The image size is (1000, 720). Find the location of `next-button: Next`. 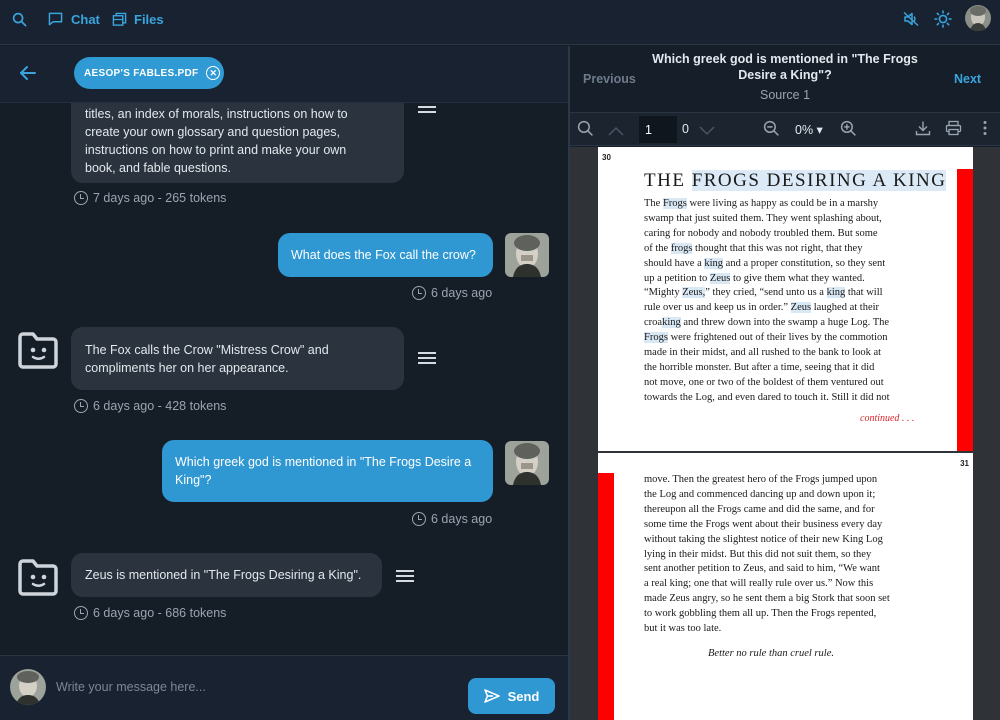

next-button: Next is located at coordinates (967, 79).